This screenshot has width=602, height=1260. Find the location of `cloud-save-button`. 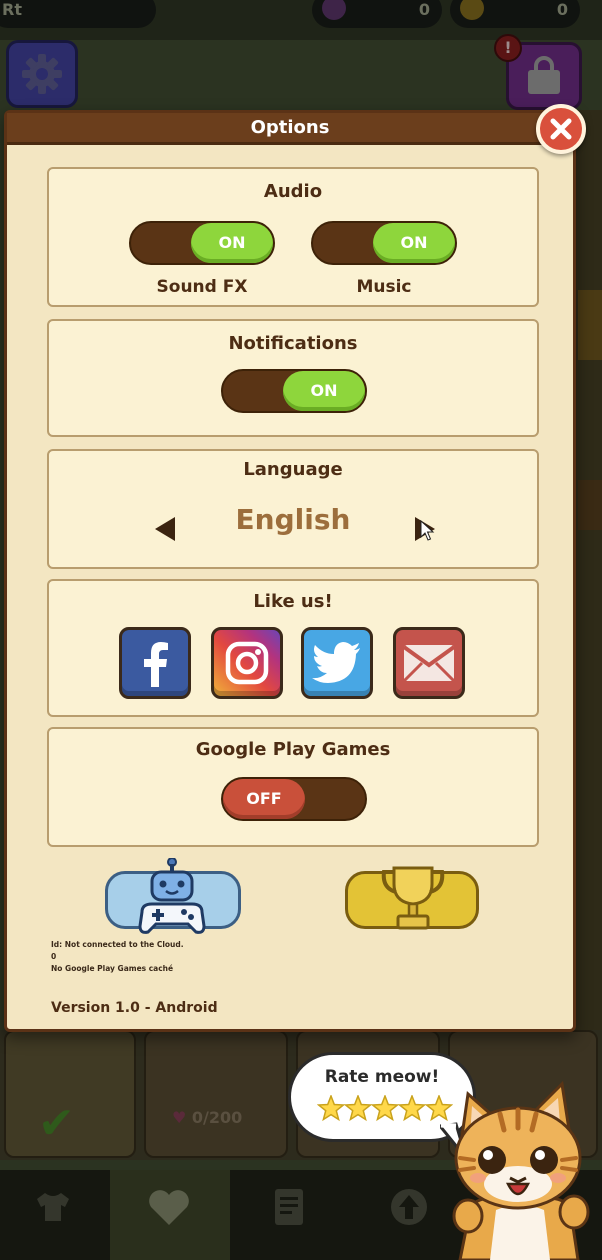

cloud-save-button is located at coordinates (173, 896).